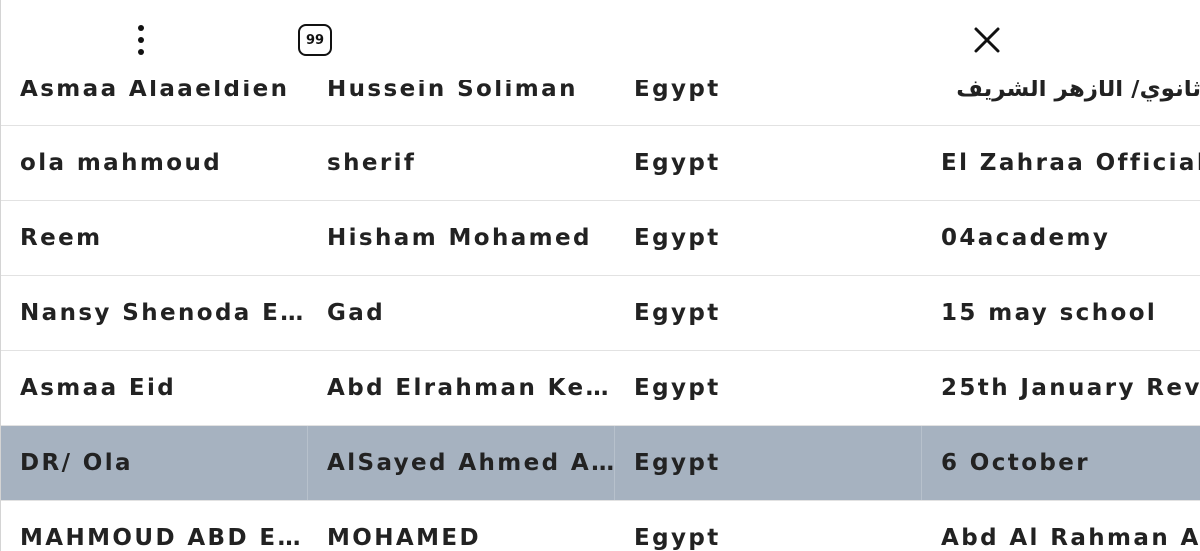  What do you see at coordinates (98, 388) in the screenshot?
I see `cell-first-name: Asmaa Eid` at bounding box center [98, 388].